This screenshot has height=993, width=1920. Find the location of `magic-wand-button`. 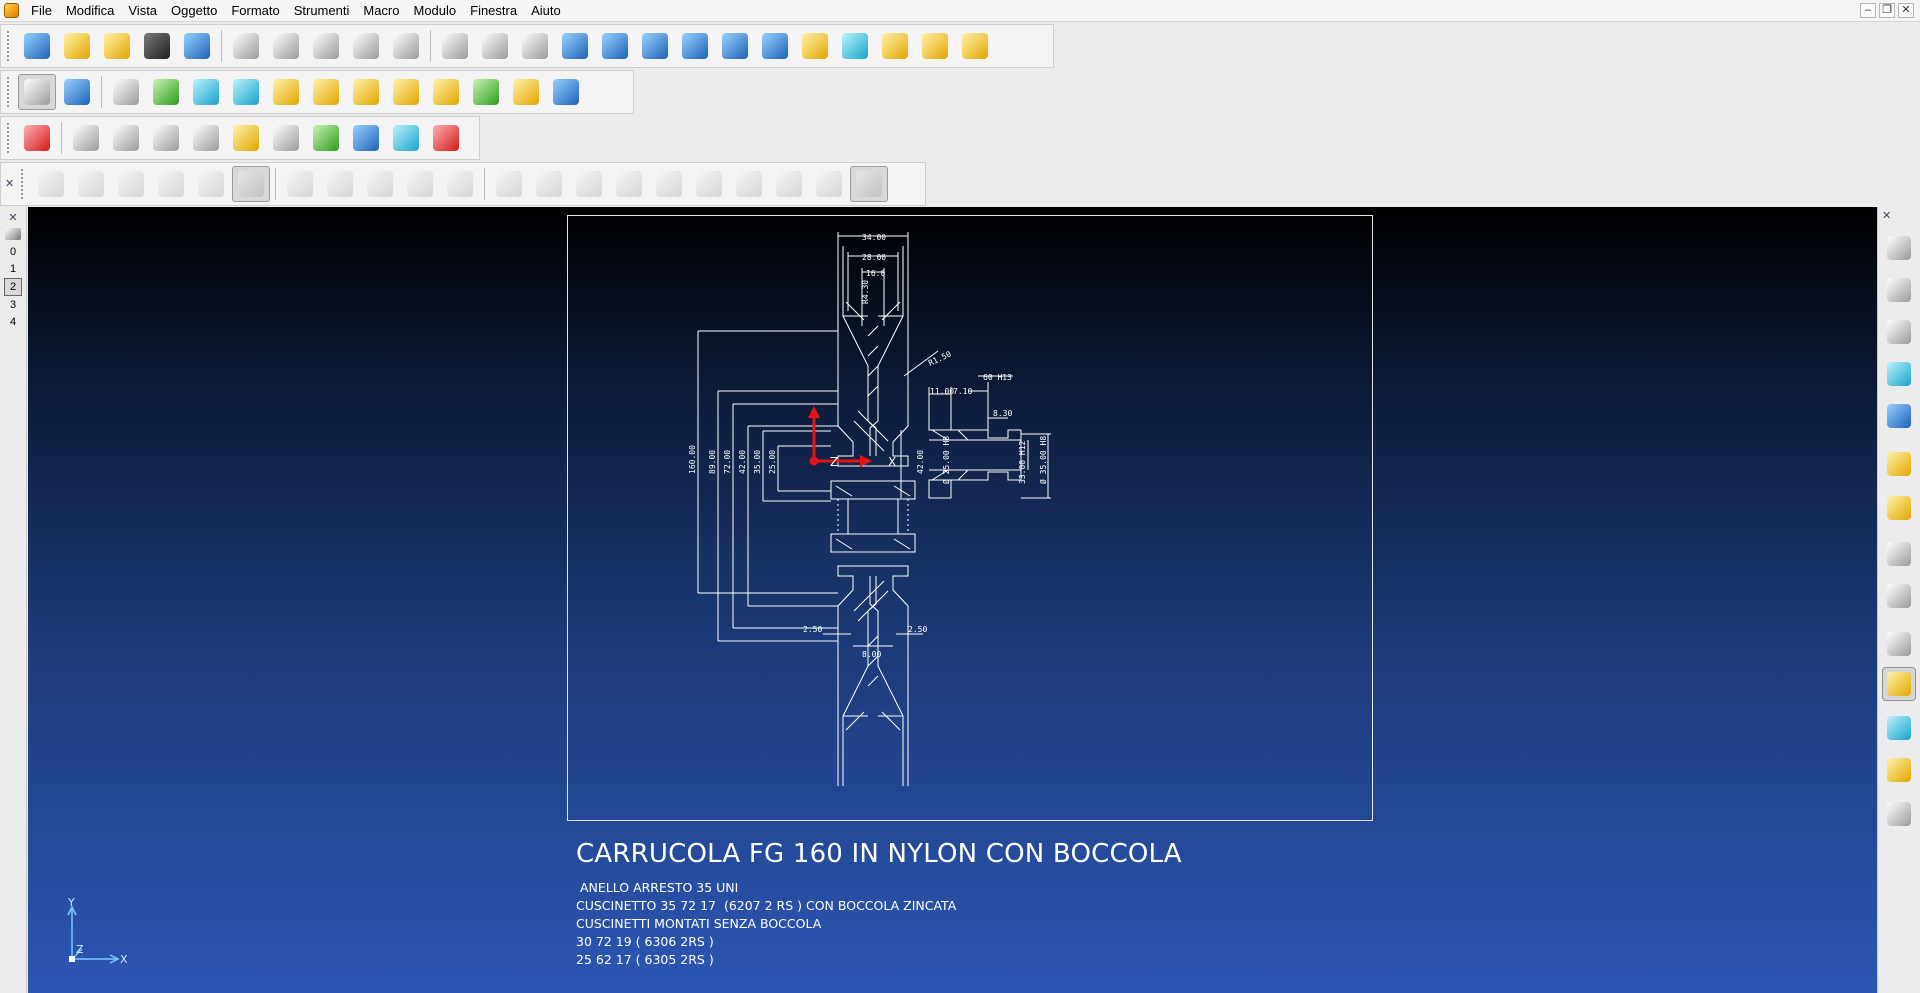

magic-wand-button is located at coordinates (975, 46).